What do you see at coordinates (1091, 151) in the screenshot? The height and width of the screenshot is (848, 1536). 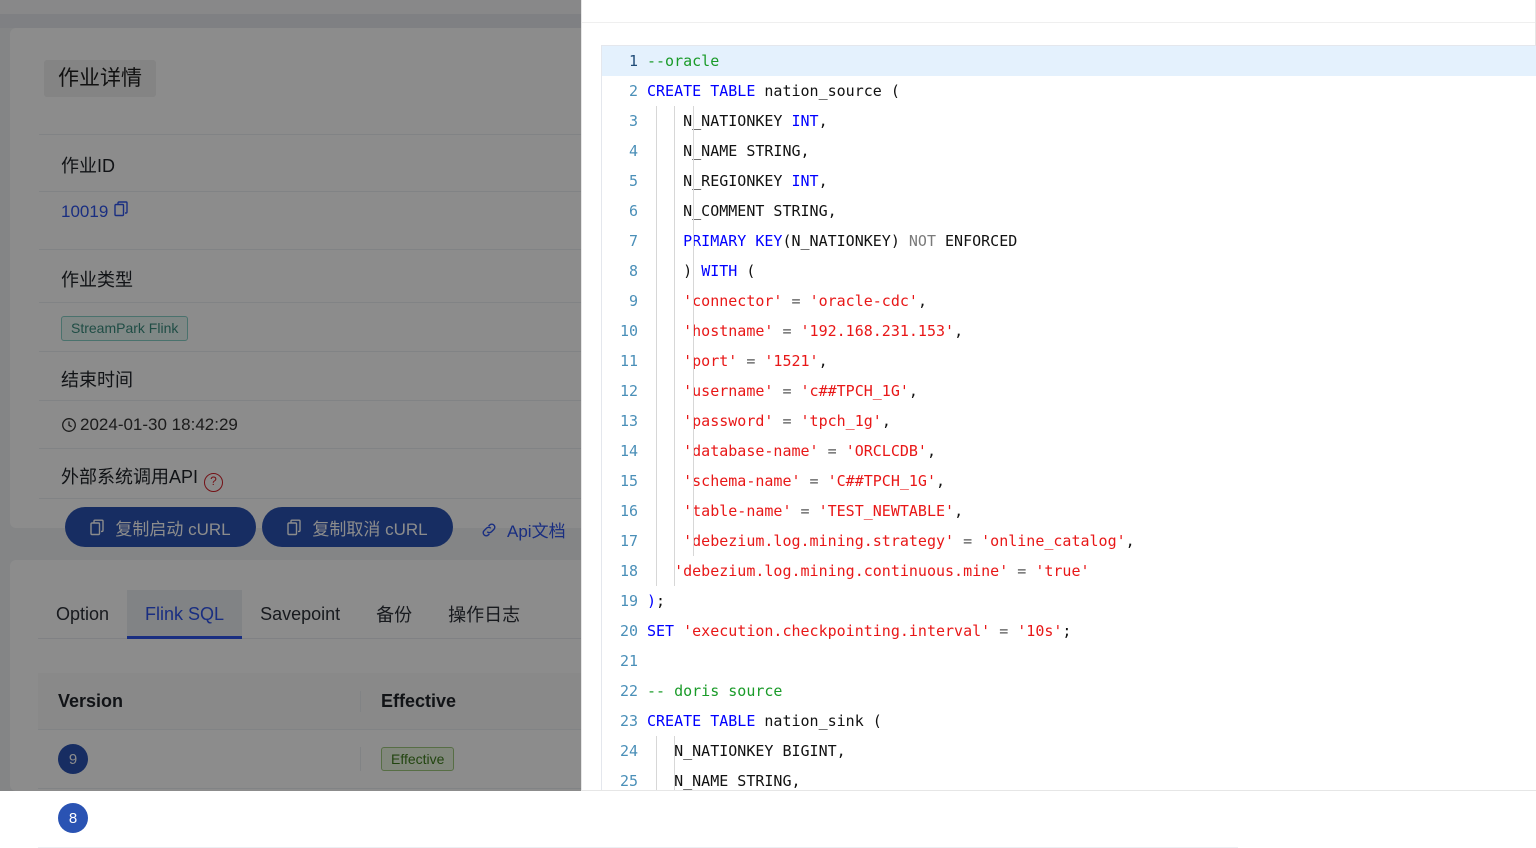 I see `code-text: N_NAME STRING,` at bounding box center [1091, 151].